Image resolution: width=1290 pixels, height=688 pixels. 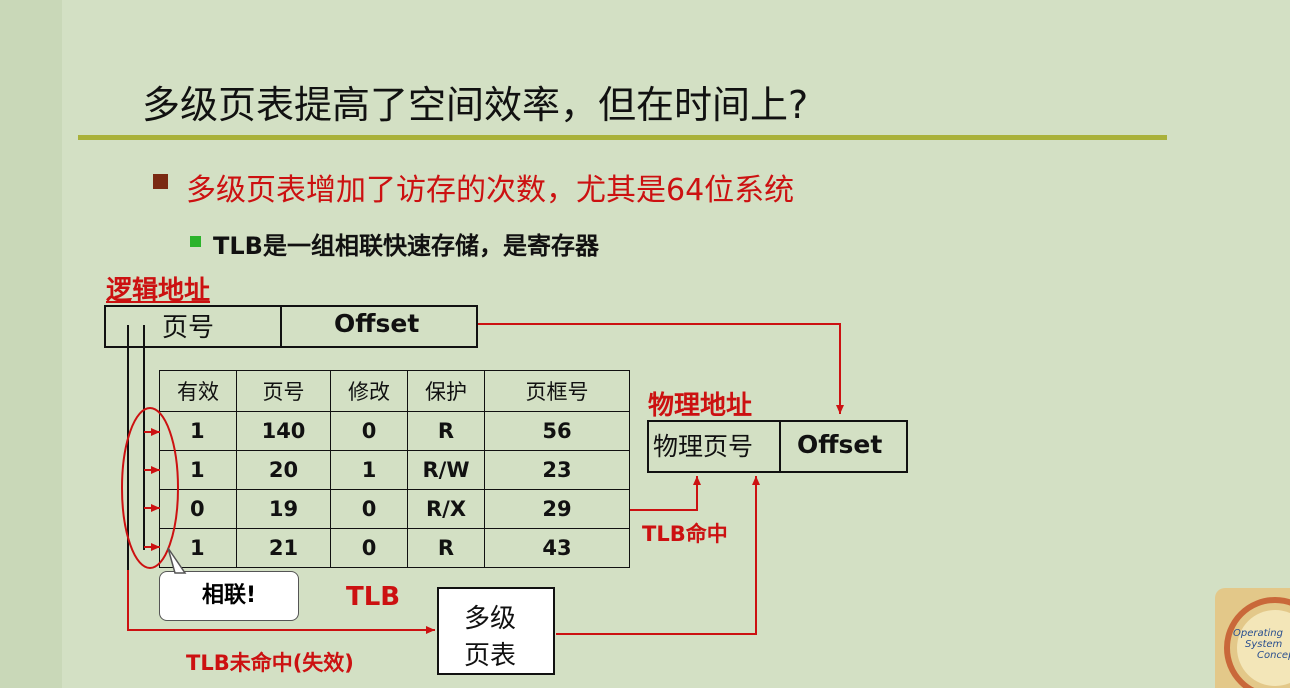 What do you see at coordinates (1264, 644) in the screenshot?
I see `book-title-line2: System` at bounding box center [1264, 644].